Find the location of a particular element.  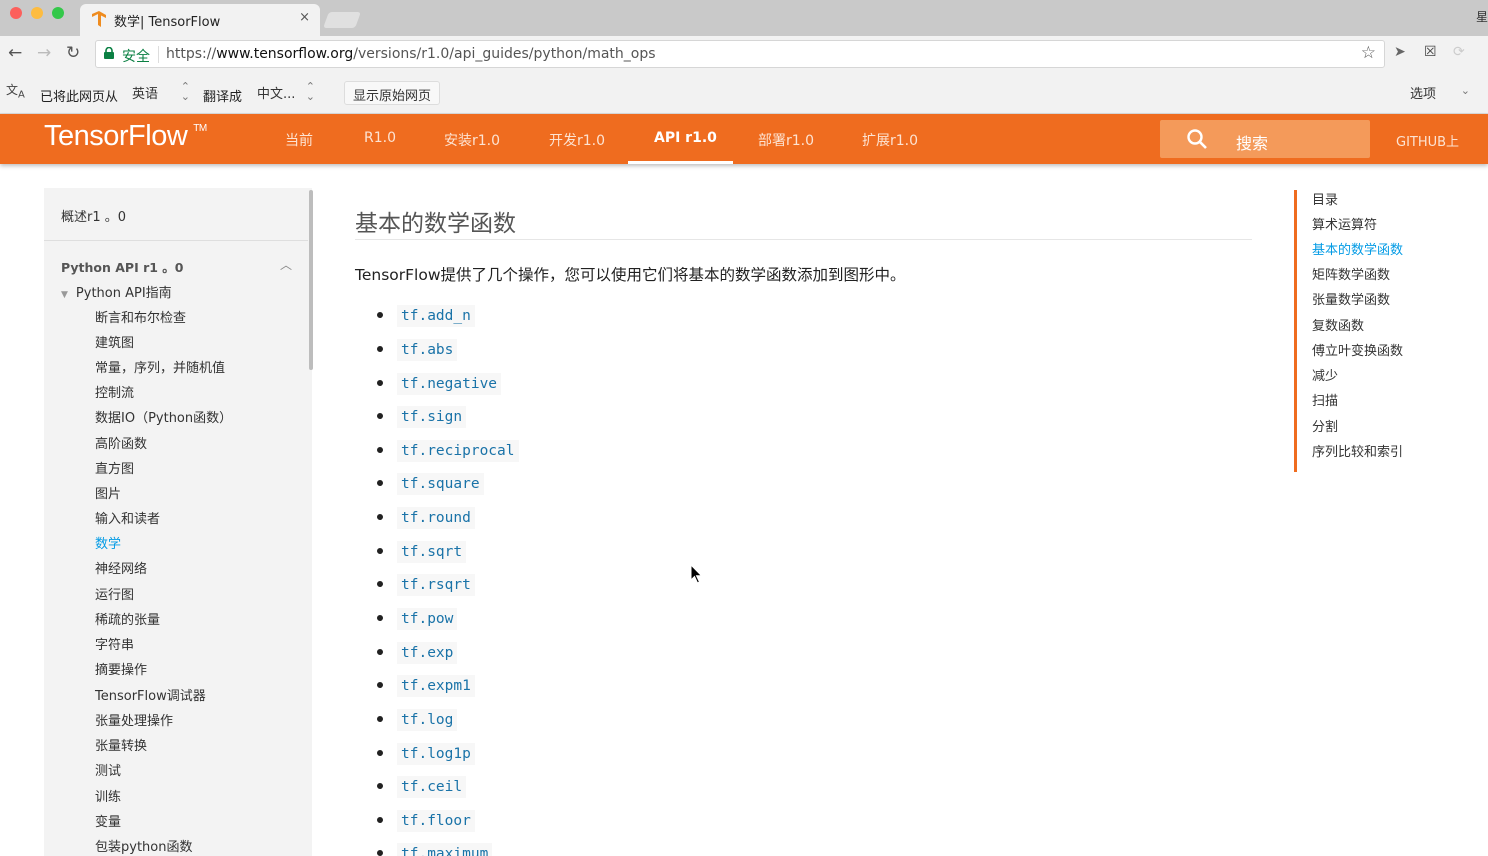

url-separator is located at coordinates (158, 54).